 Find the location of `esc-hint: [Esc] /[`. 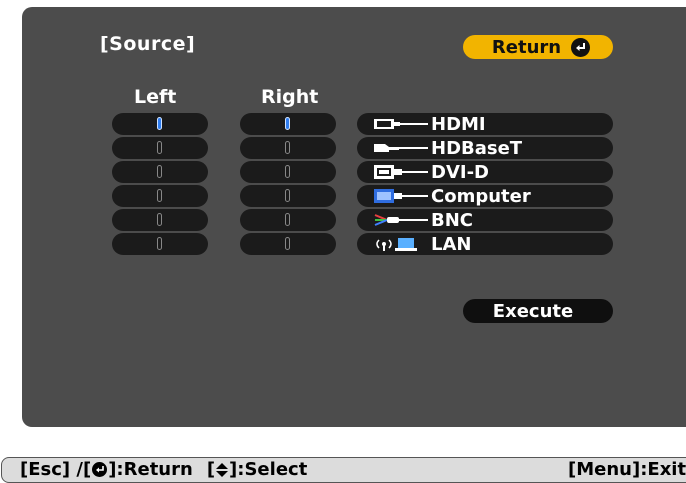

esc-hint: [Esc] /[ is located at coordinates (56, 469).